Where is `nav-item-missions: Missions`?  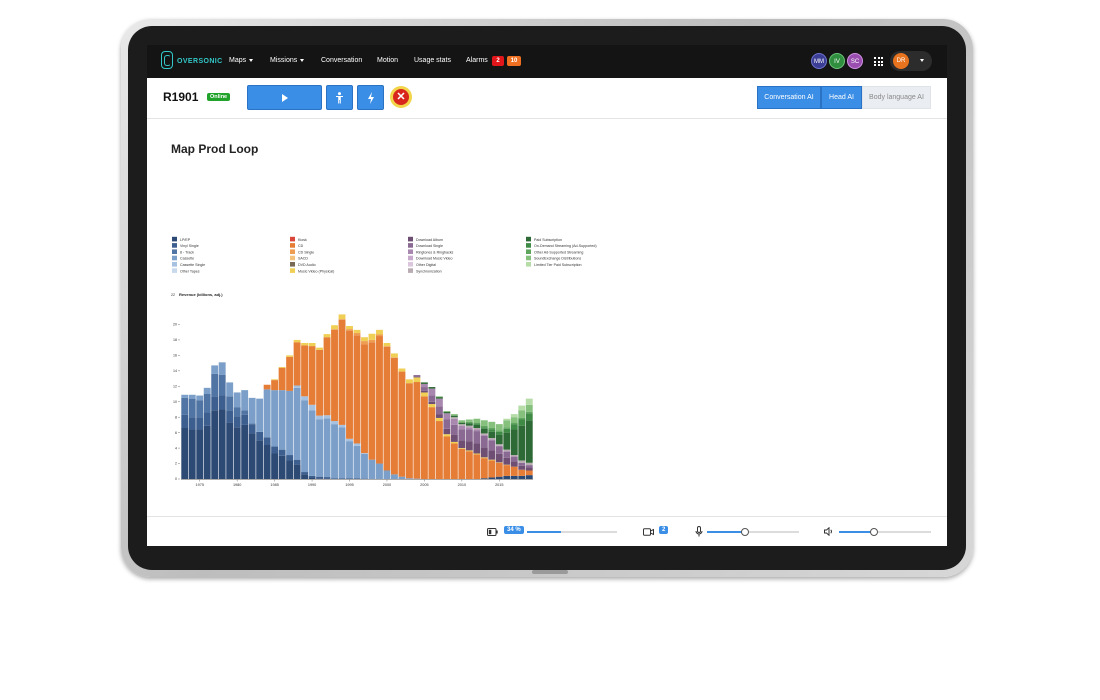
nav-item-missions: Missions is located at coordinates (287, 60).